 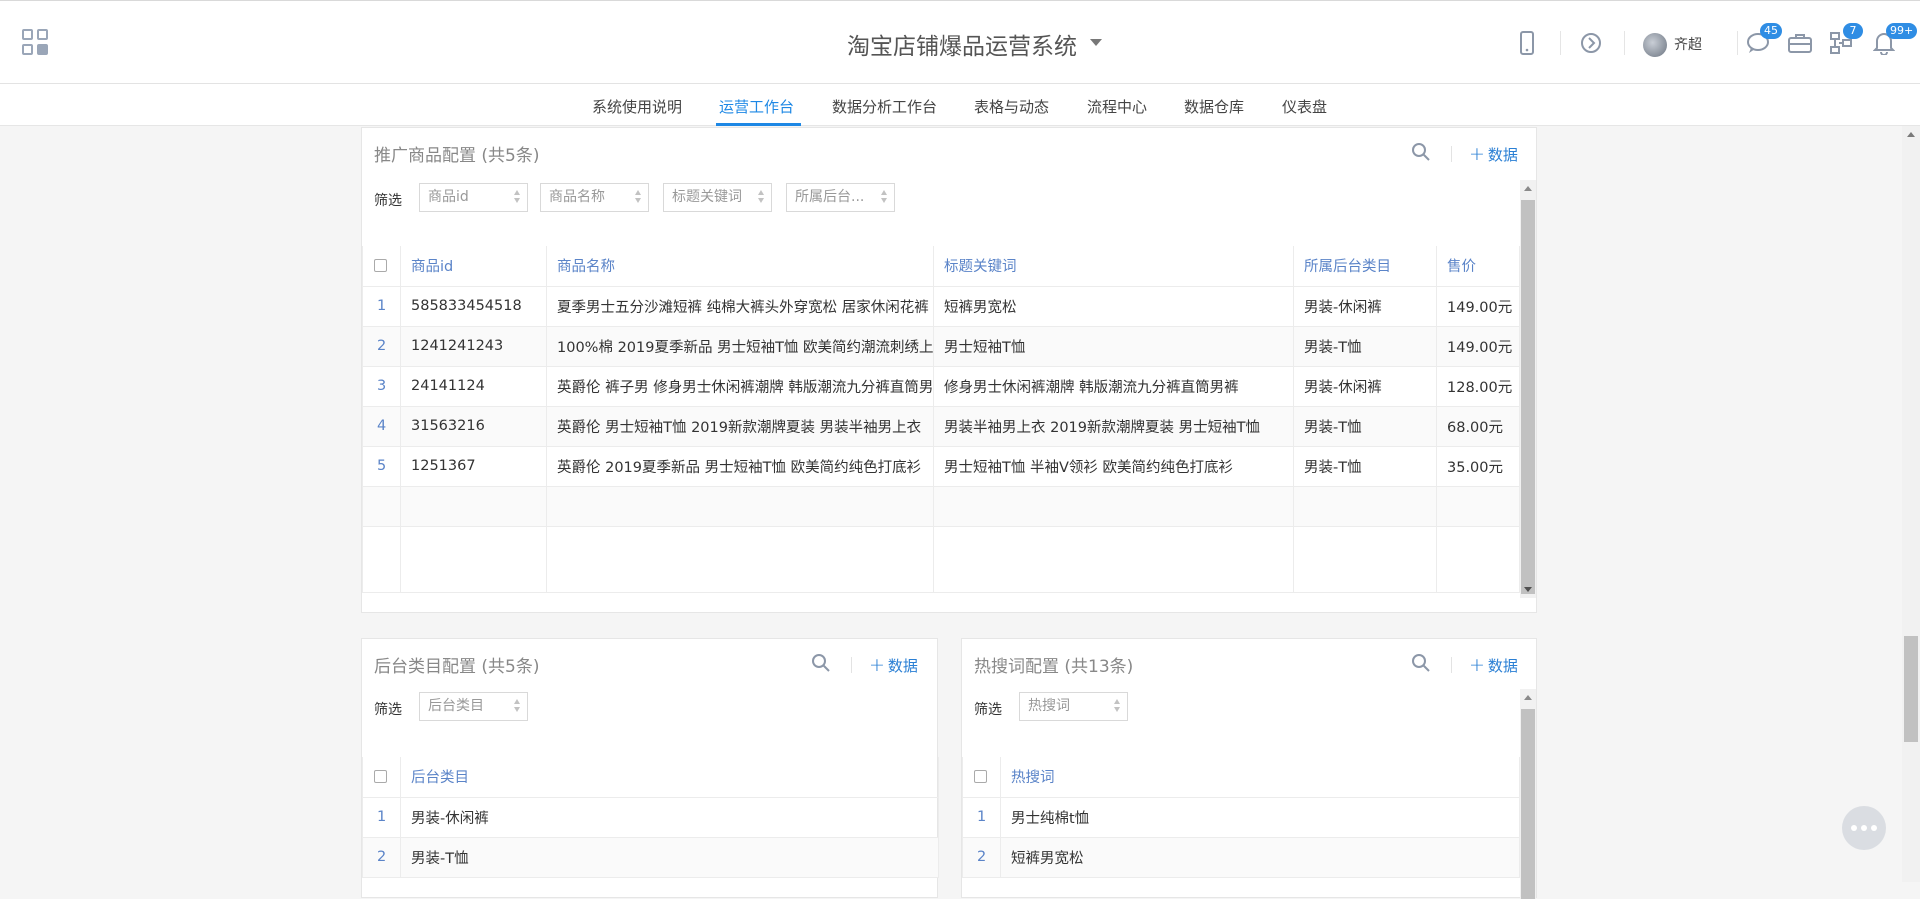 I want to click on username: 齐超, so click(x=1688, y=44).